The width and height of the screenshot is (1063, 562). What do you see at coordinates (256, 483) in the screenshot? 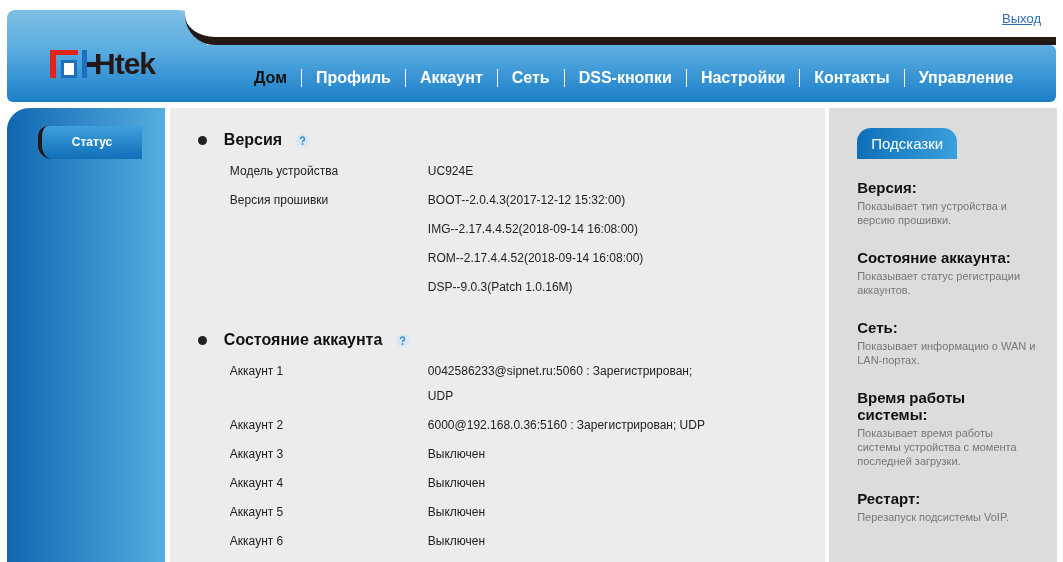
I see `field-label: Аккаунт 4` at bounding box center [256, 483].